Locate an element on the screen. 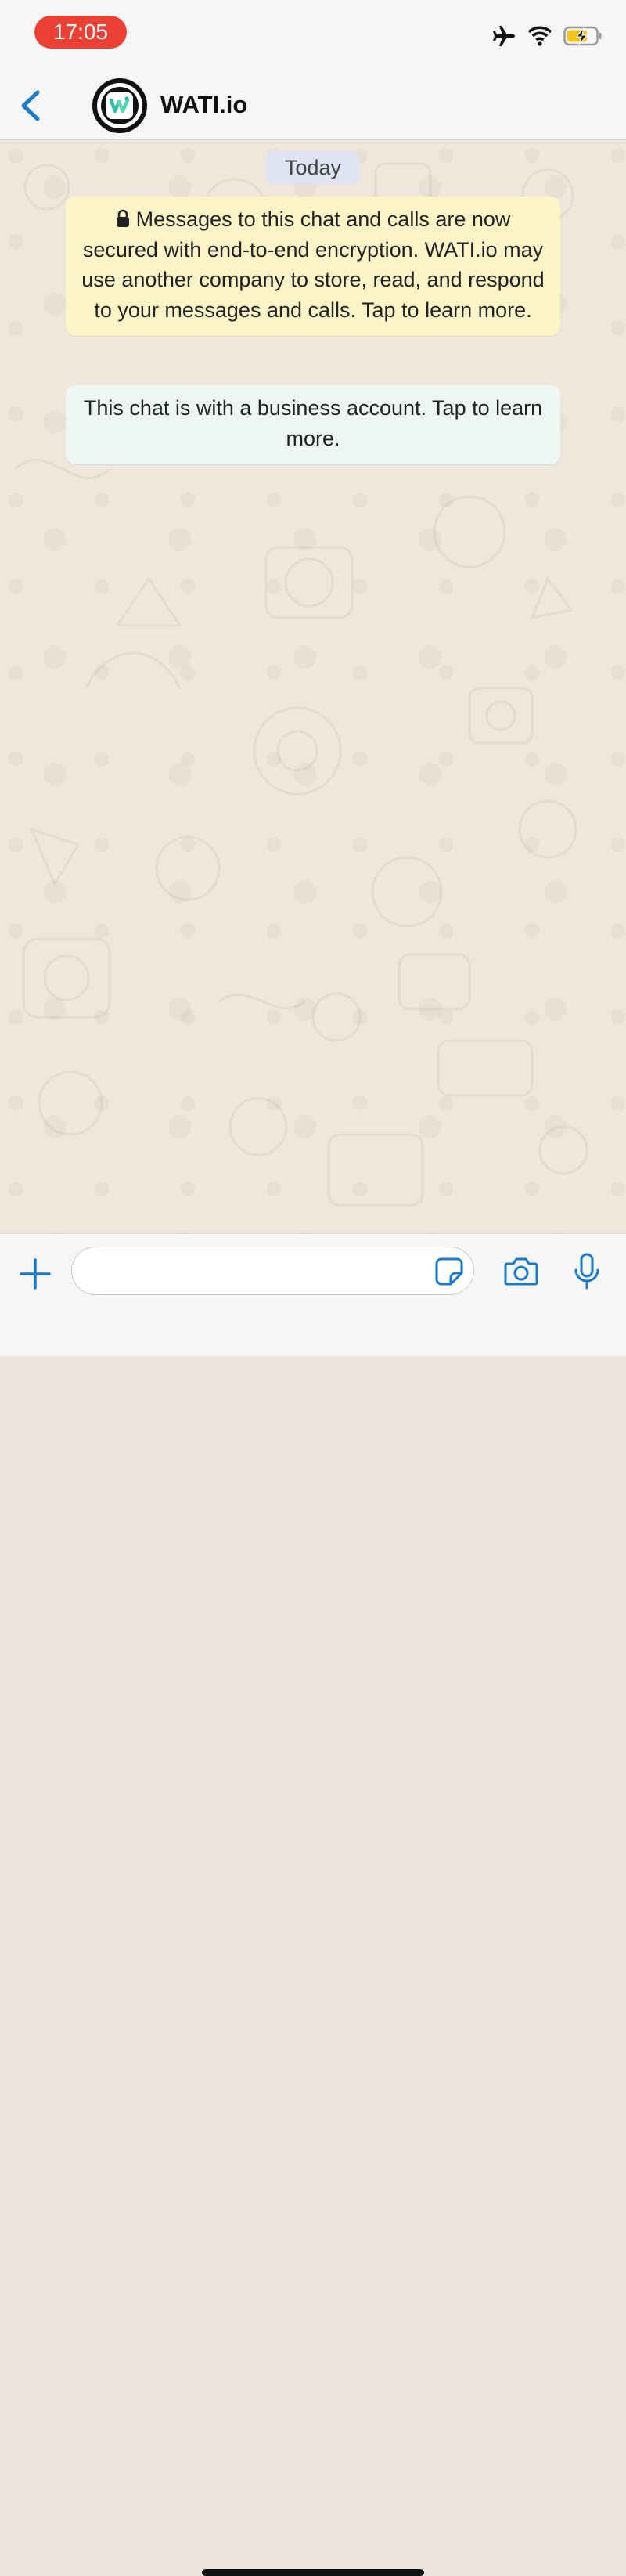 The height and width of the screenshot is (2576, 626). microphone-icon is located at coordinates (586, 1271).